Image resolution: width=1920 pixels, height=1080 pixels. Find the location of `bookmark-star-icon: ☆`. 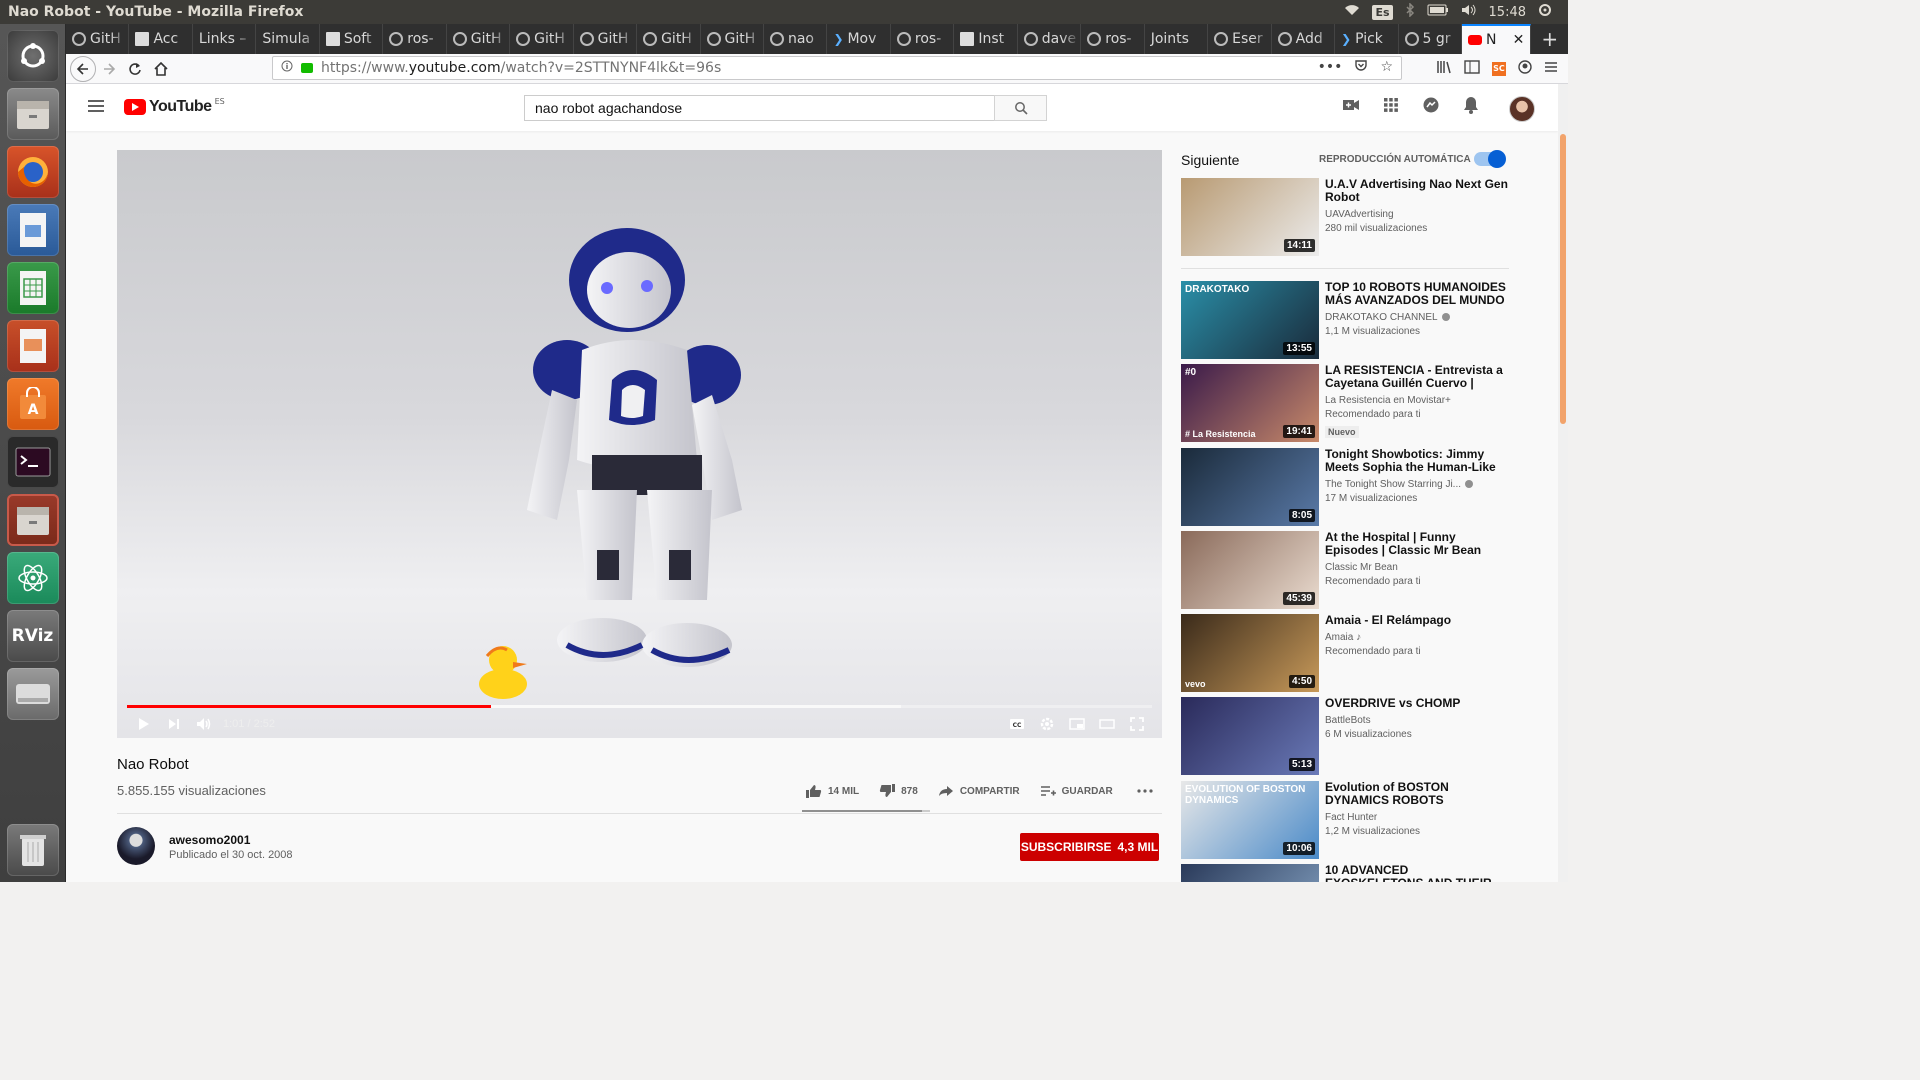

bookmark-star-icon: ☆ is located at coordinates (1386, 68).